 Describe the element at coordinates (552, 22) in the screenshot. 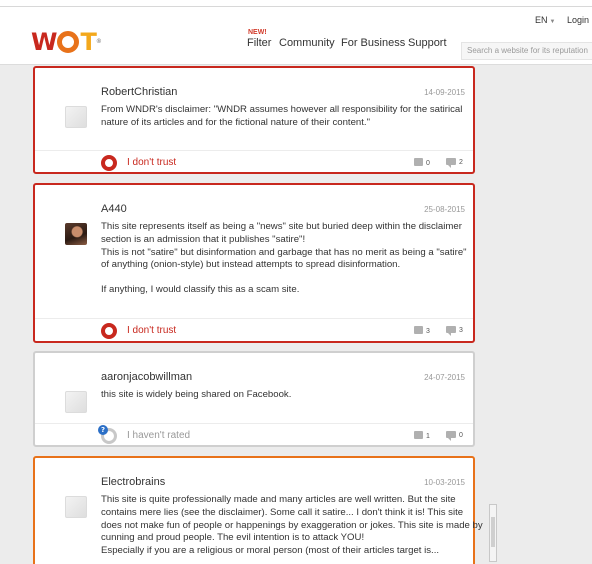

I see `chevron-down-icon: ▼` at that location.